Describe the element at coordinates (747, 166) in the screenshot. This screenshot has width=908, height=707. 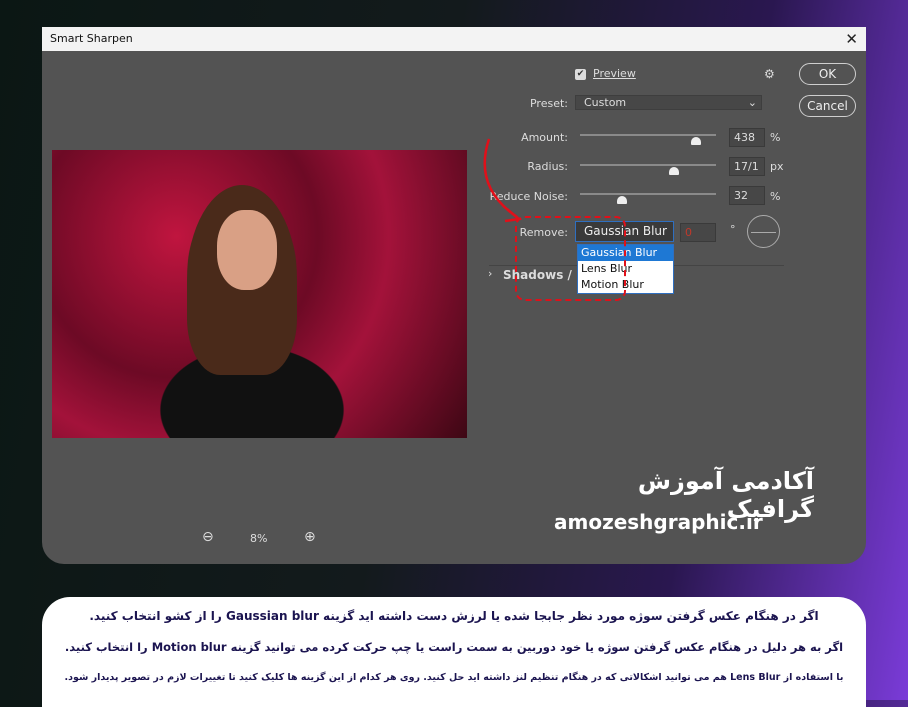
I see `radius-input: 17/1` at that location.